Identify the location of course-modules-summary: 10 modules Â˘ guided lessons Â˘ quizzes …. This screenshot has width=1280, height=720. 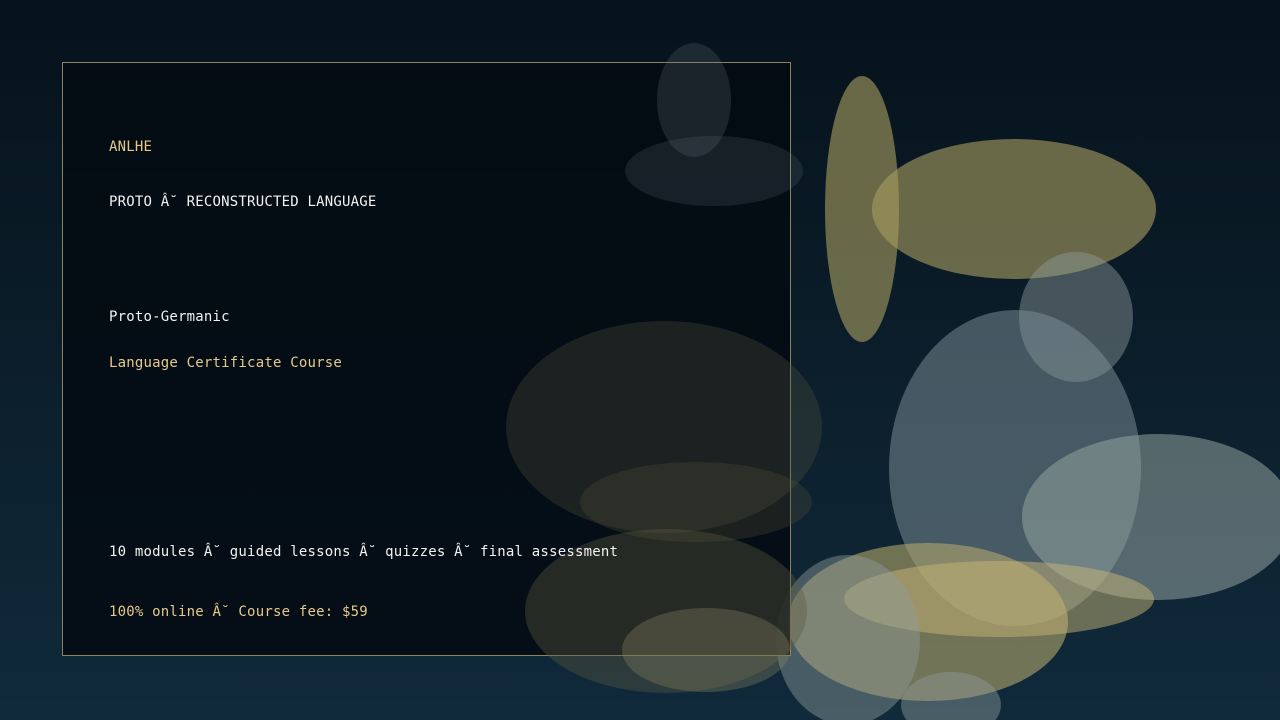
(364, 552).